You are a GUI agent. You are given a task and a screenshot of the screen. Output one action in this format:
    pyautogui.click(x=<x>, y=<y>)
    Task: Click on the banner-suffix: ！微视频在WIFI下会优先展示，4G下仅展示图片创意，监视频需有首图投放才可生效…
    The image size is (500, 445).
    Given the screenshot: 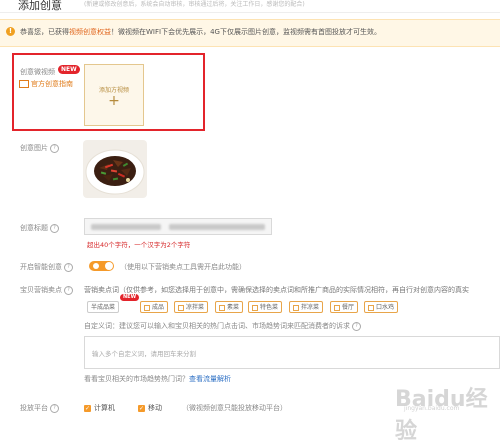 What is the action you would take?
    pyautogui.click(x=246, y=32)
    